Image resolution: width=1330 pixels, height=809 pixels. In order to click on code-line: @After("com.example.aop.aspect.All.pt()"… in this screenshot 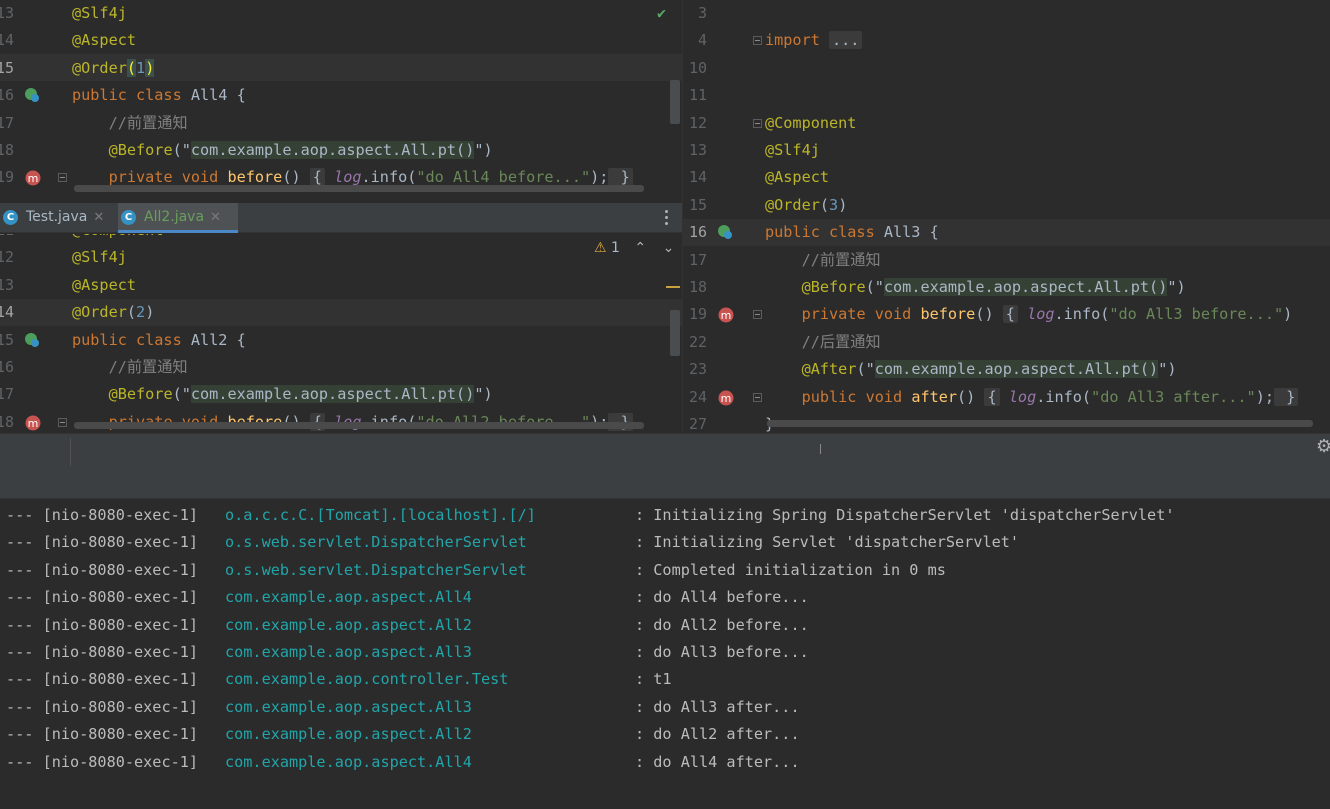, I will do `click(971, 369)`.